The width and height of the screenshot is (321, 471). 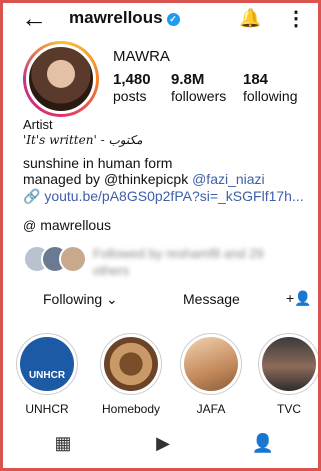 I want to click on following-button: Following ⌄, so click(x=80, y=299).